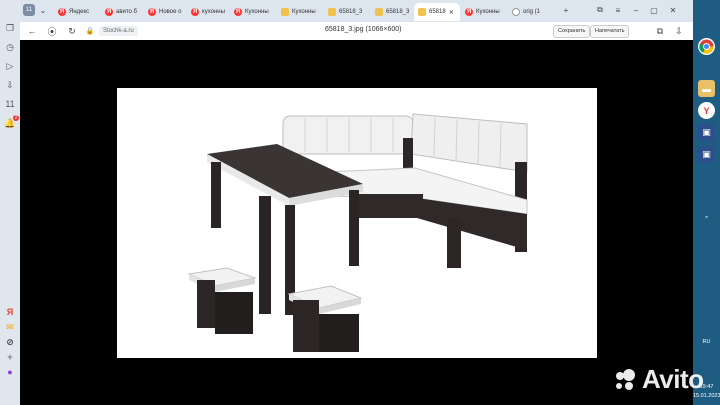 The image size is (720, 405). I want to click on avito-logo-icon, so click(625, 379).